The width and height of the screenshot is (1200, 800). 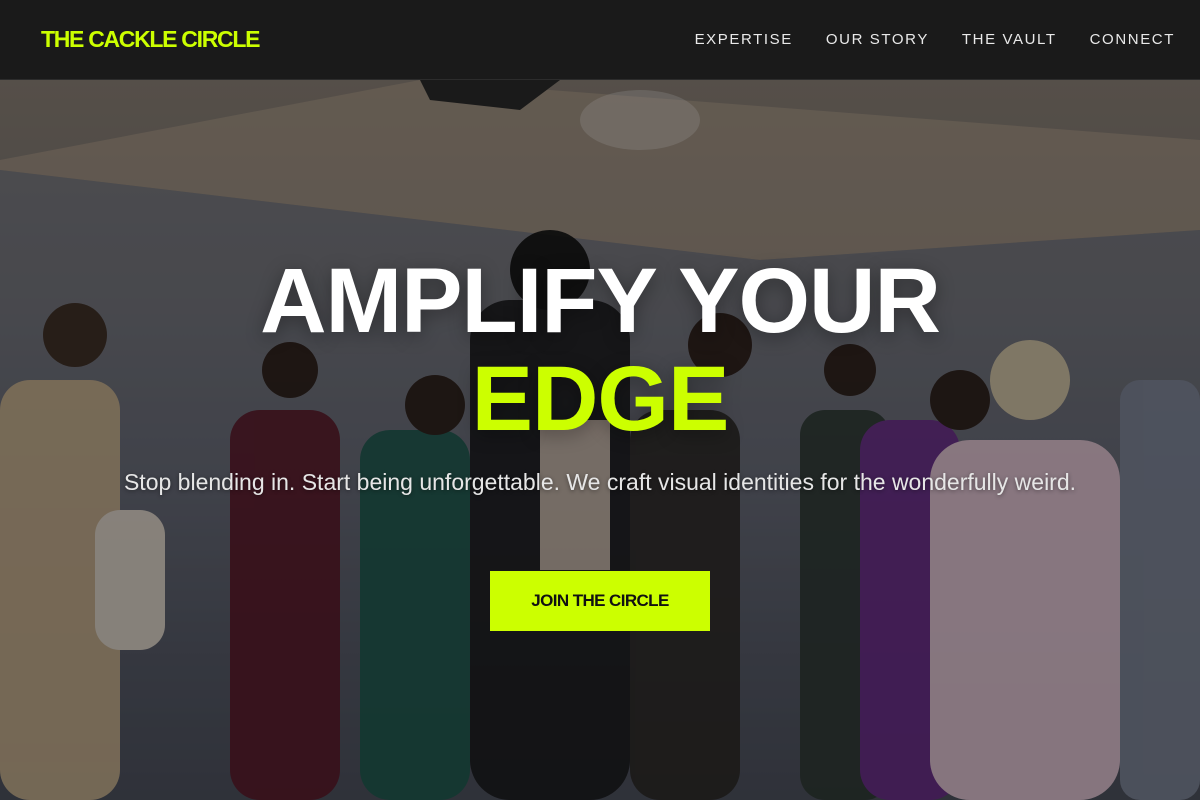 What do you see at coordinates (1132, 39) in the screenshot?
I see `nav-link-connect: CONNECT` at bounding box center [1132, 39].